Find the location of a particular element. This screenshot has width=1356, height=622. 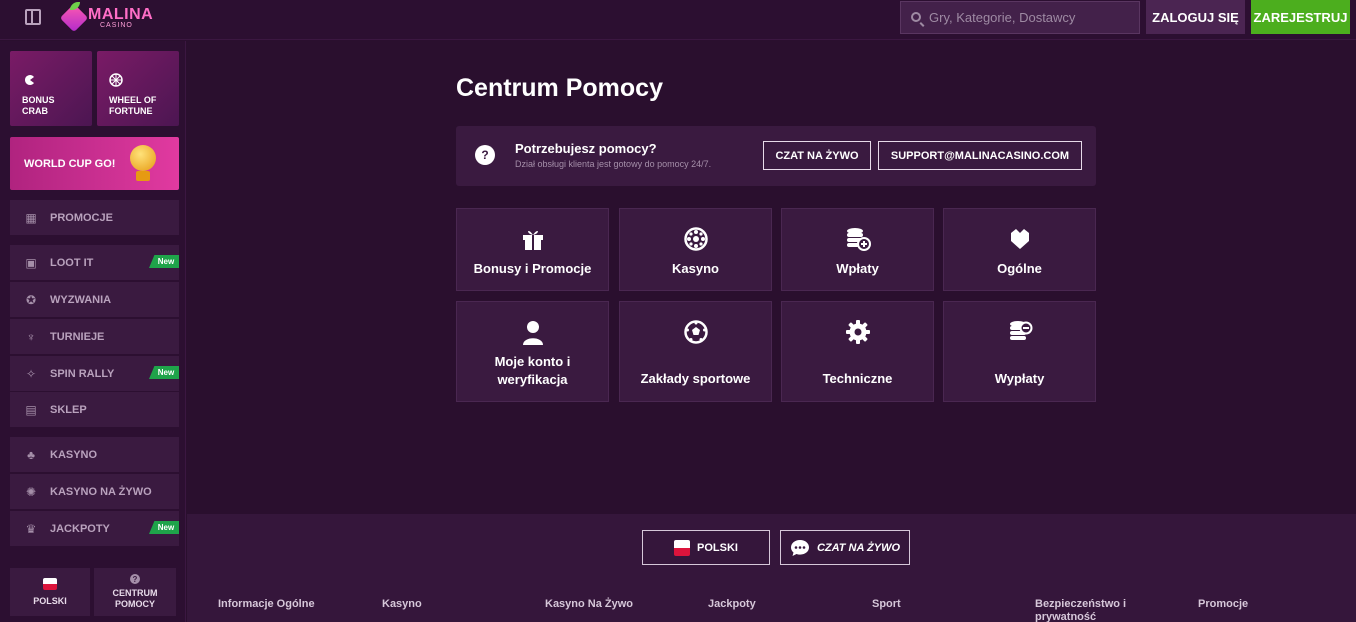

footer-live-chat-button: CZAT NA ŻYWO is located at coordinates (845, 547).